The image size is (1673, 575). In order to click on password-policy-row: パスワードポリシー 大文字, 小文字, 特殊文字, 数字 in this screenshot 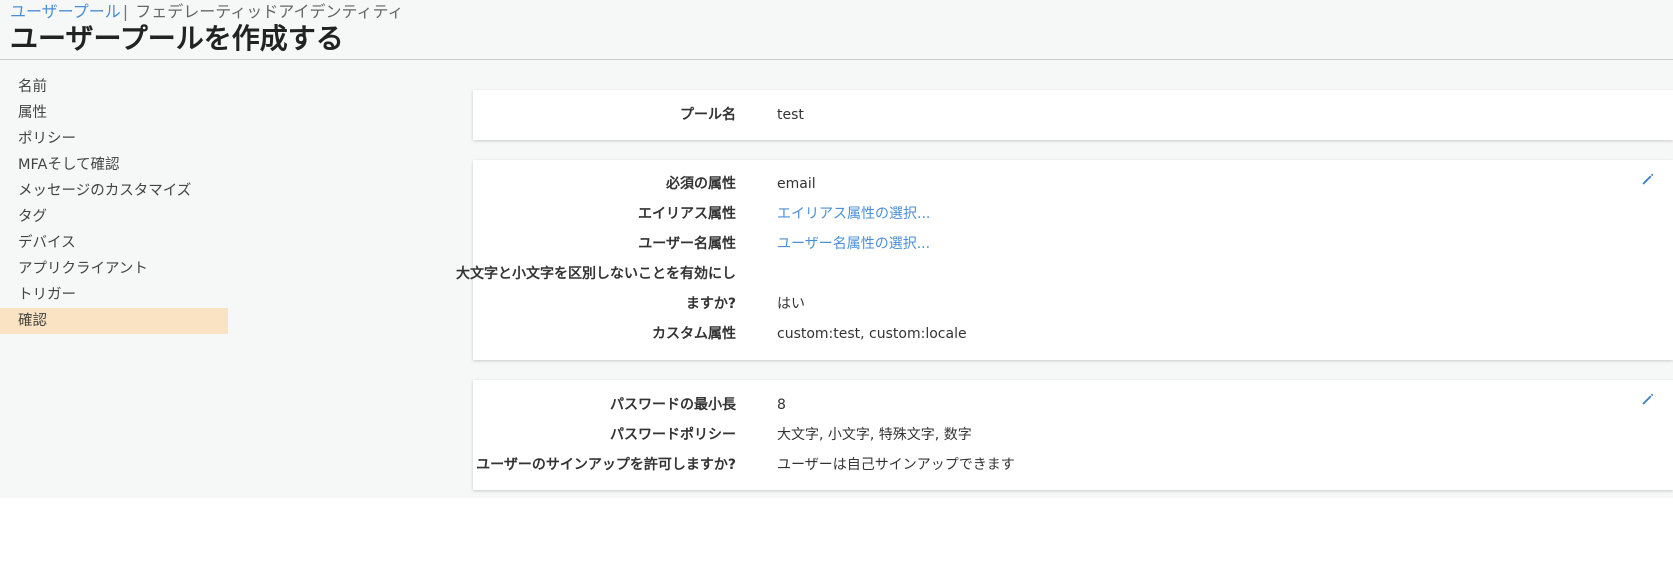, I will do `click(1073, 435)`.